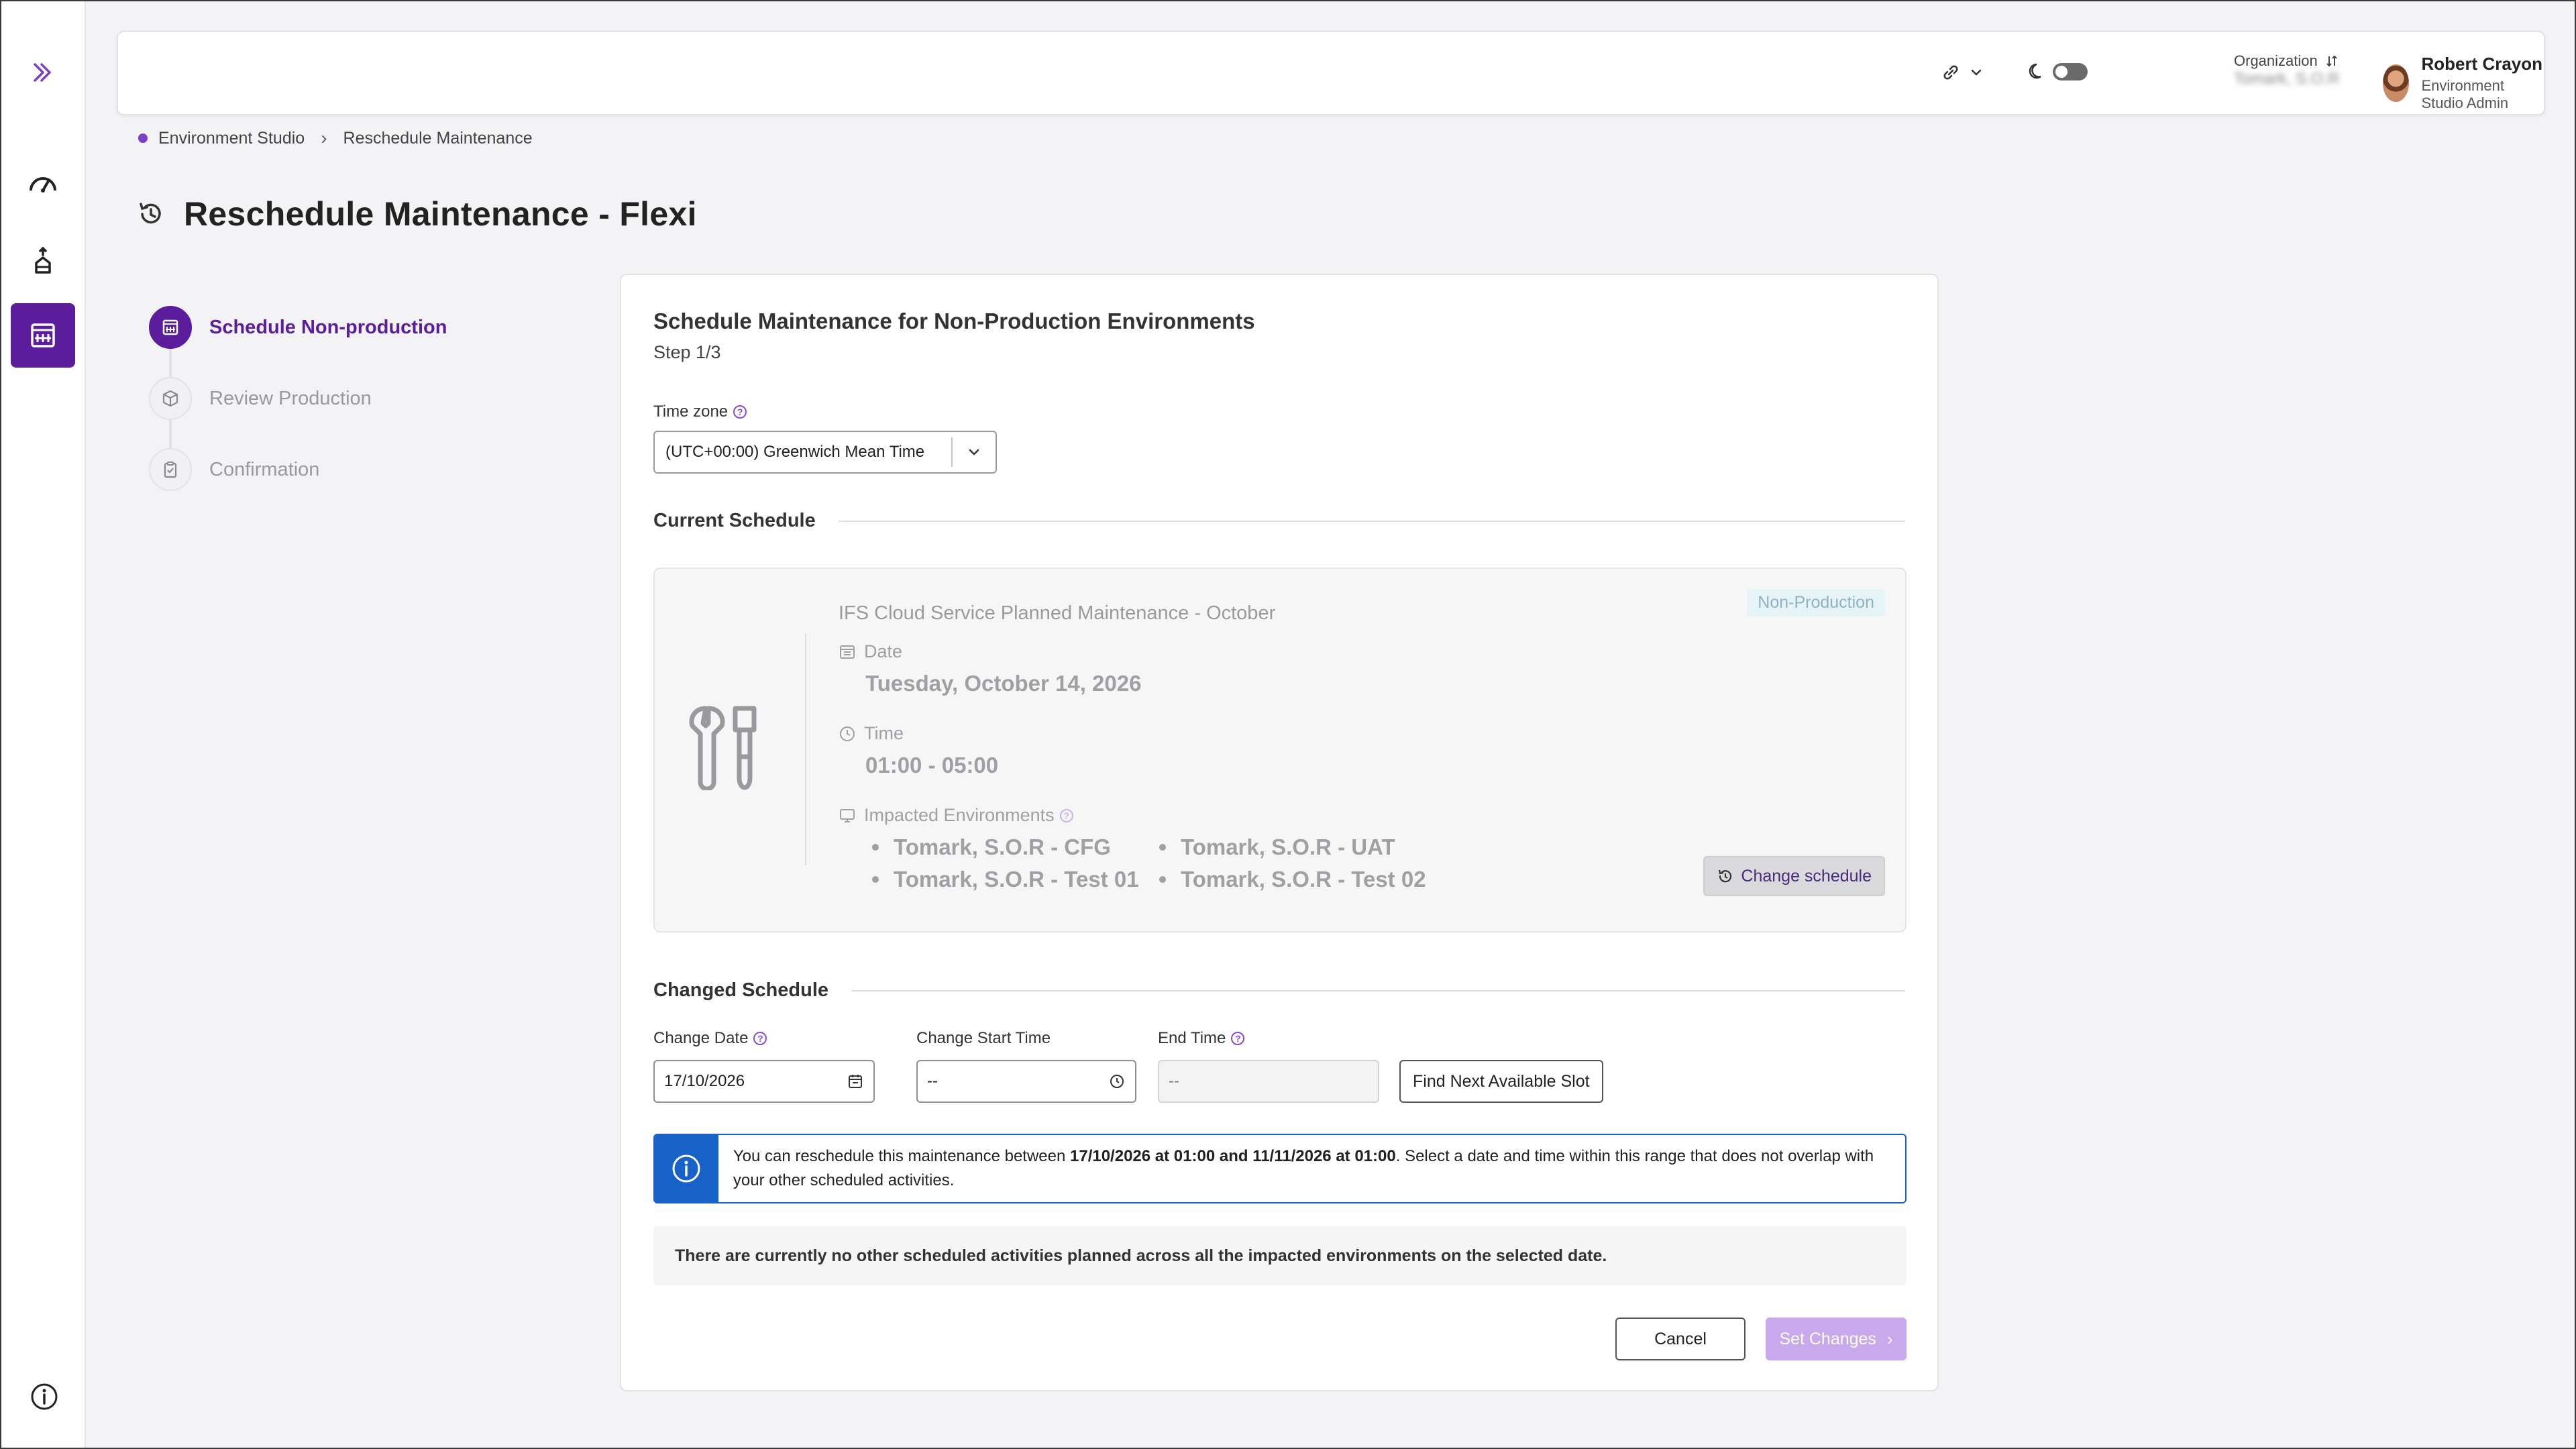 The height and width of the screenshot is (1449, 2576). I want to click on start-time-value: --, so click(932, 1081).